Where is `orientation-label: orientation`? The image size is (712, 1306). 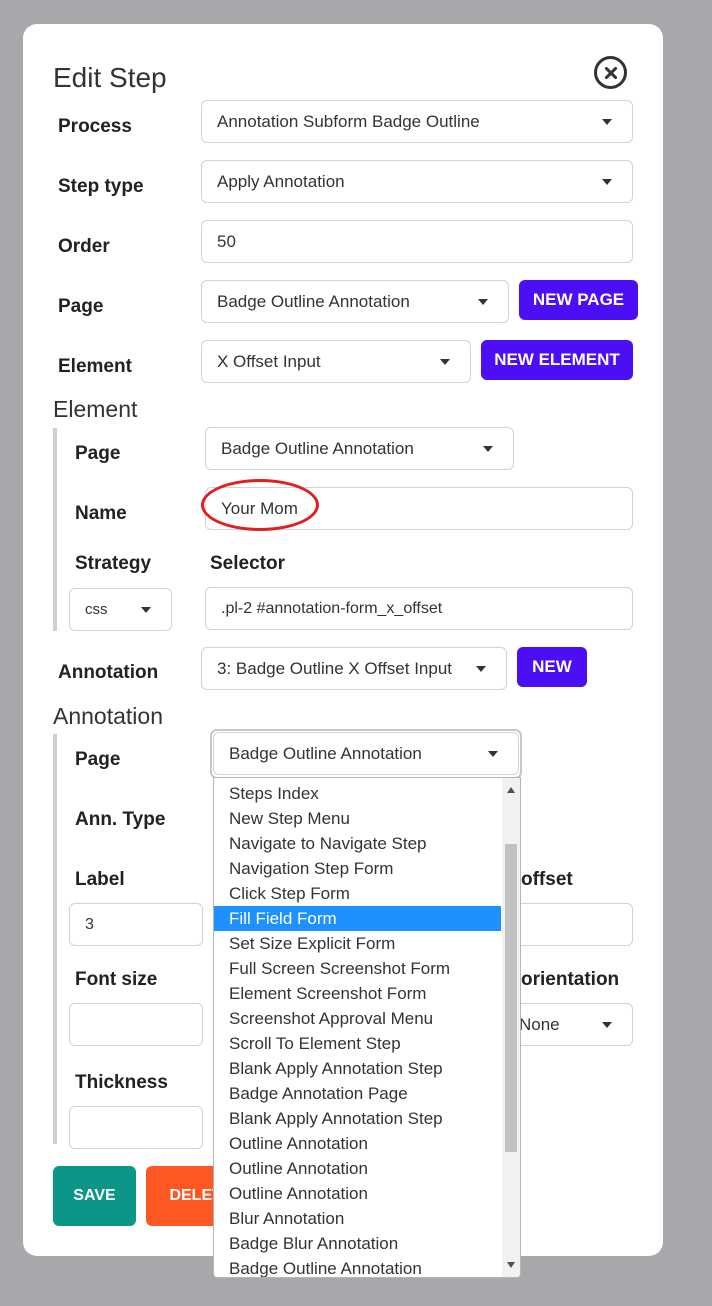
orientation-label: orientation is located at coordinates (570, 979).